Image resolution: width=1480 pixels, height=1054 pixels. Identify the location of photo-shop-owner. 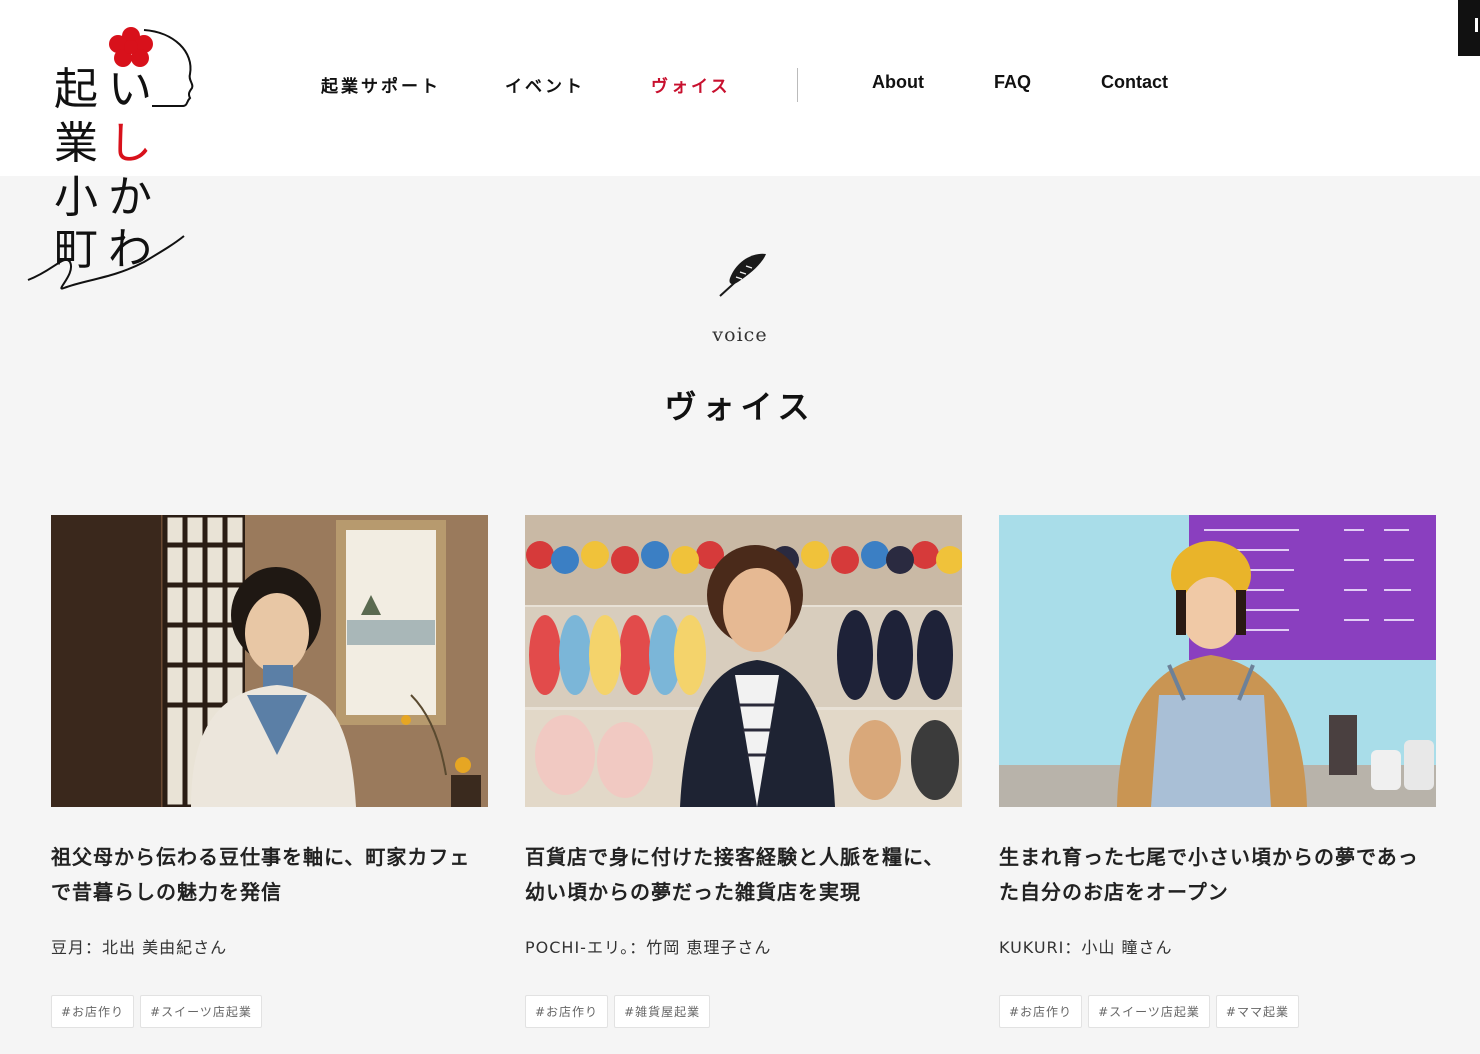
(743, 661).